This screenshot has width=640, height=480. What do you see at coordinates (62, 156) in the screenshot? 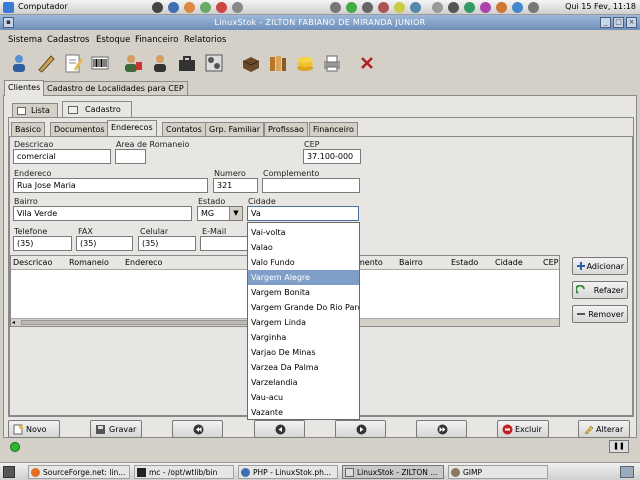
I see `descricao-field: comercial` at bounding box center [62, 156].